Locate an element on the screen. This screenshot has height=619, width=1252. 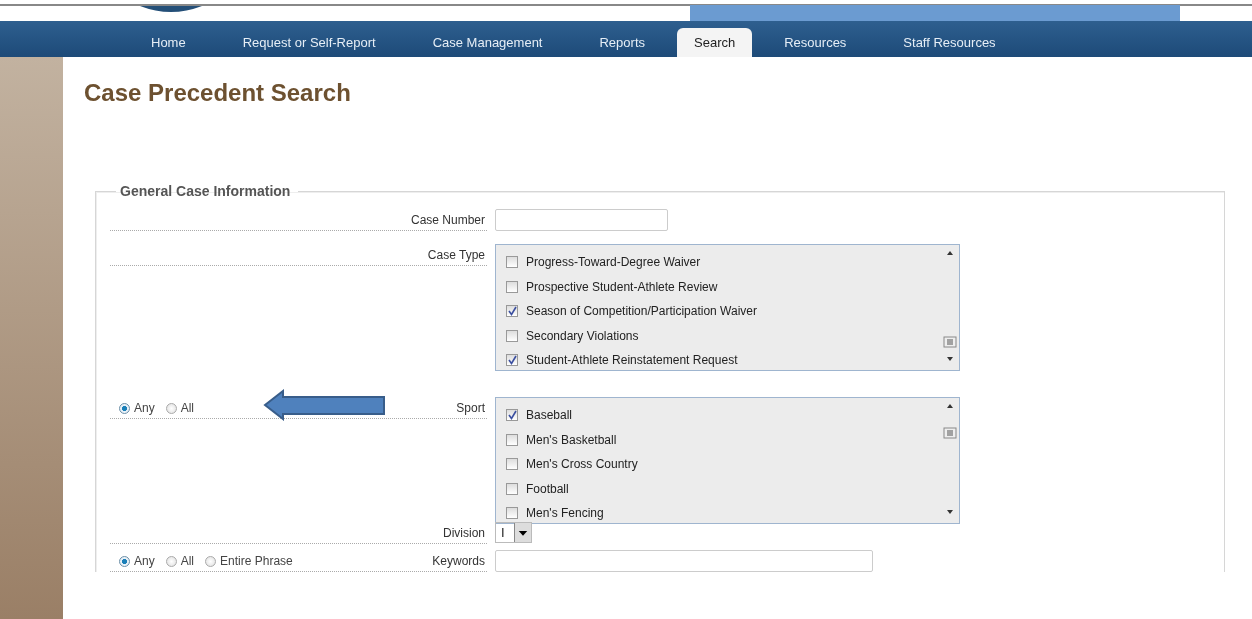
option-label: Prospective Student-Athlete Review is located at coordinates (622, 286).